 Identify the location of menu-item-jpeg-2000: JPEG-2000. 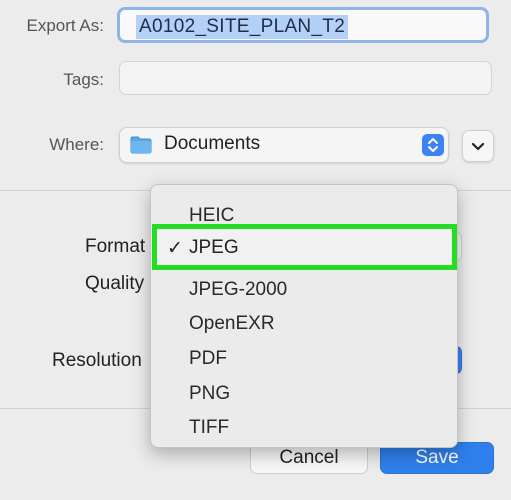
(304, 289).